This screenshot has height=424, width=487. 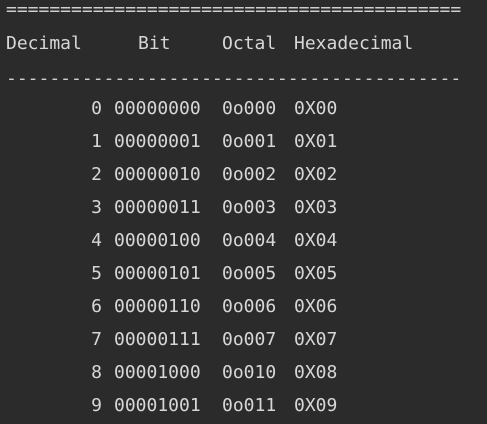 What do you see at coordinates (96, 405) in the screenshot?
I see `cell-decimal: 9` at bounding box center [96, 405].